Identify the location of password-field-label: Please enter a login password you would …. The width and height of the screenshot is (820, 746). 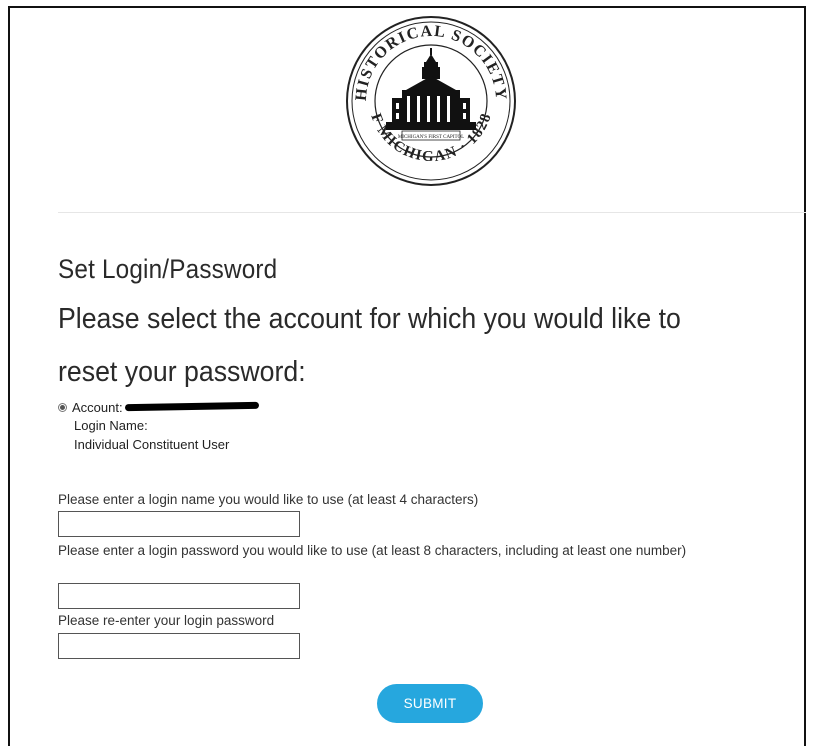
(372, 550).